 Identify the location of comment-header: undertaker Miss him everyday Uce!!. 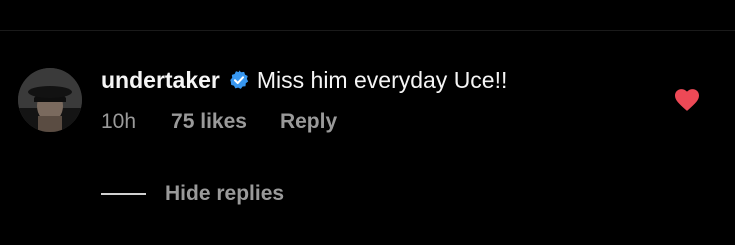
(304, 80).